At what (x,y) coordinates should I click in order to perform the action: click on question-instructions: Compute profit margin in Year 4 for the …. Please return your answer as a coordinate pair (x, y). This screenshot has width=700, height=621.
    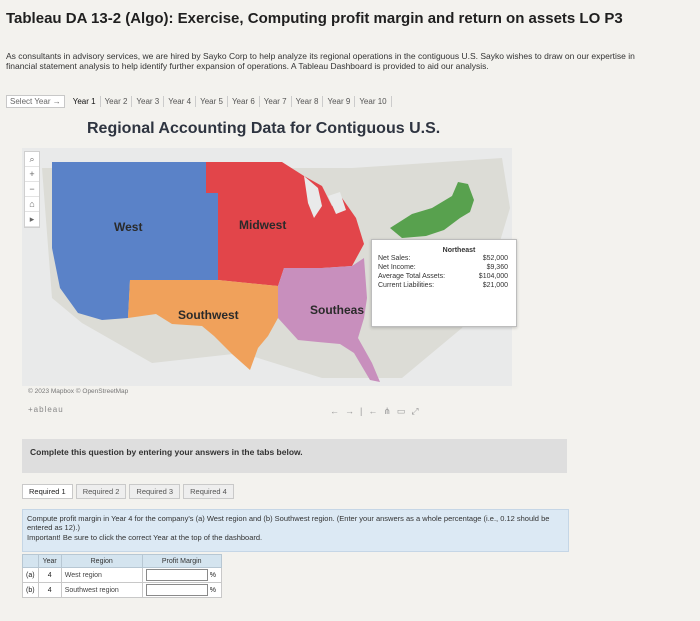
    Looking at the image, I should click on (295, 530).